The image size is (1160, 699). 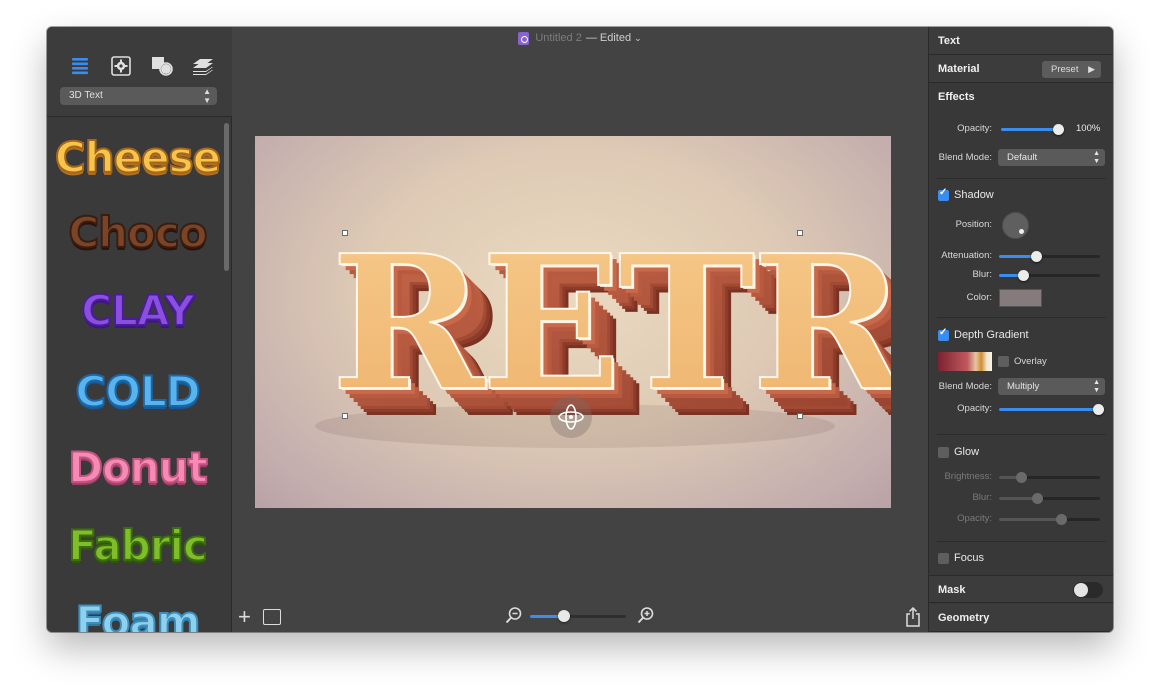 I want to click on preset-button-label: Preset, so click(x=1065, y=69).